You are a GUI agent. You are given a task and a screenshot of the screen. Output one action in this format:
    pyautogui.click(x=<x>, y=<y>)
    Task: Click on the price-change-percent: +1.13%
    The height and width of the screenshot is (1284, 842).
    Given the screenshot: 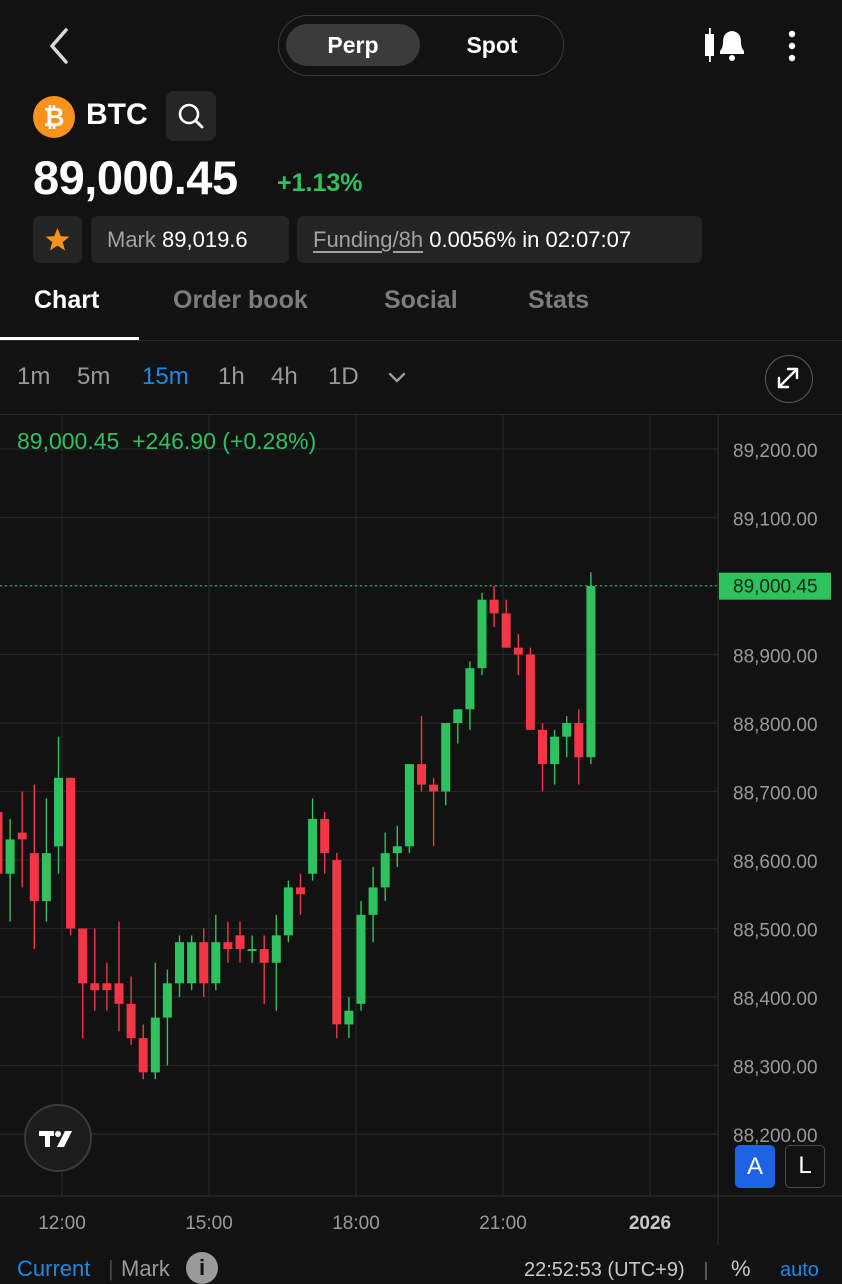 What is the action you would take?
    pyautogui.click(x=320, y=183)
    